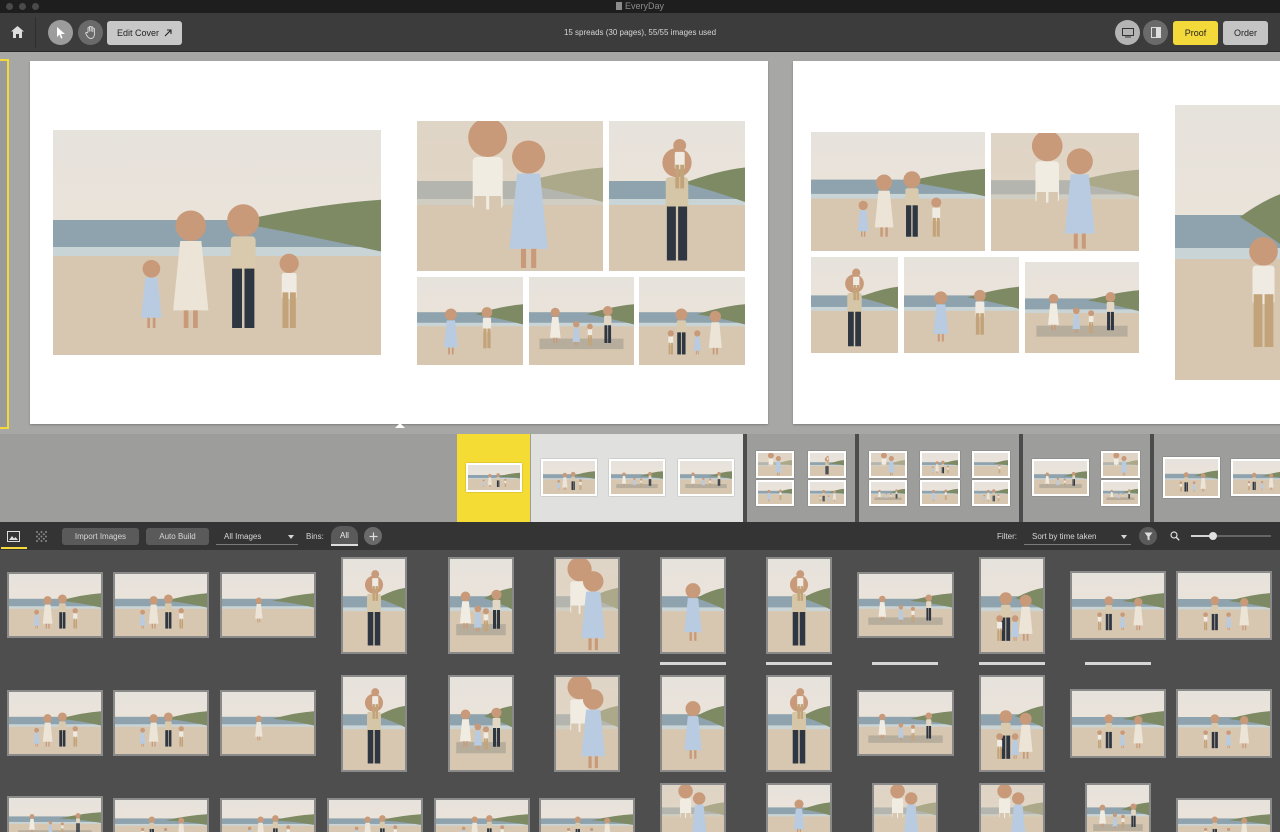 The image size is (1280, 832). What do you see at coordinates (17, 32) in the screenshot?
I see `home-button` at bounding box center [17, 32].